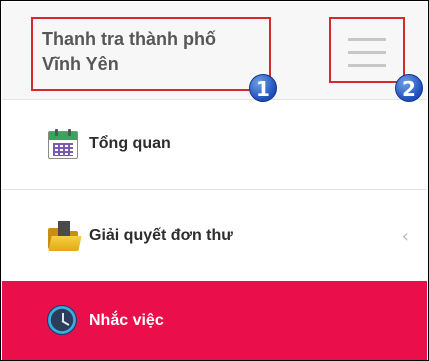 The height and width of the screenshot is (361, 429). Describe the element at coordinates (129, 52) in the screenshot. I see `app-title: Thanh tra thành phố Vĩnh Yên` at that location.